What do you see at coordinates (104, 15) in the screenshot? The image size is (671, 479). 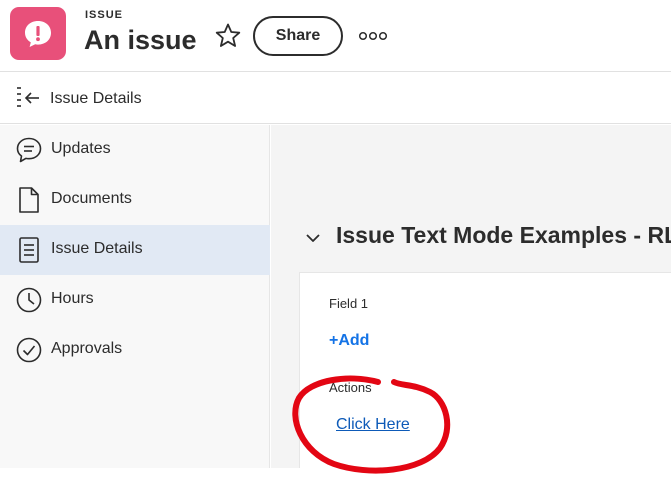 I see `object-type-label: ISSUE` at bounding box center [104, 15].